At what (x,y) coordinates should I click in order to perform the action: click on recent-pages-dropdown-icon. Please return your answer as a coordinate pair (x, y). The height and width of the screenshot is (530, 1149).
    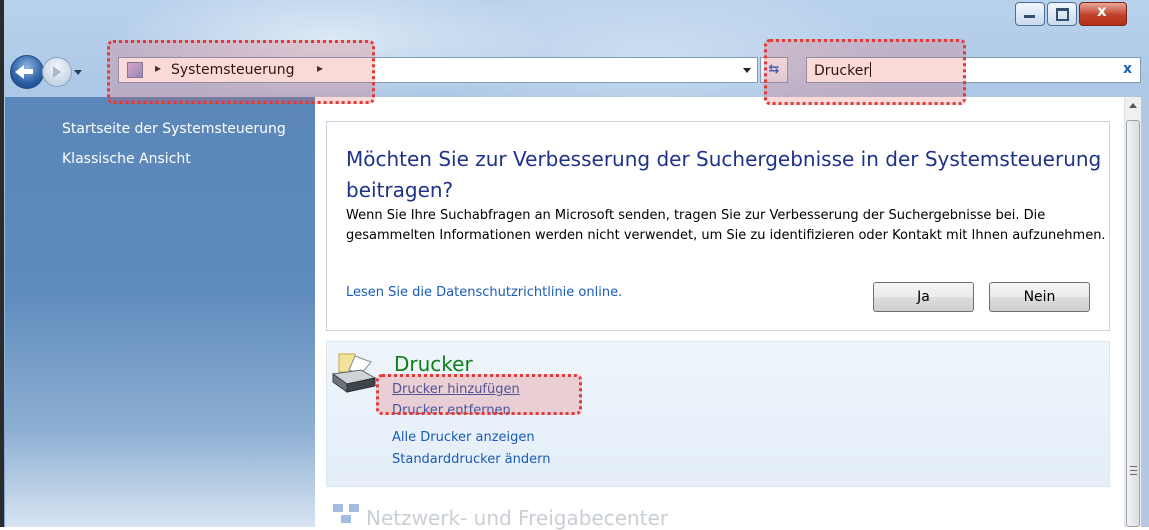
    Looking at the image, I should click on (78, 72).